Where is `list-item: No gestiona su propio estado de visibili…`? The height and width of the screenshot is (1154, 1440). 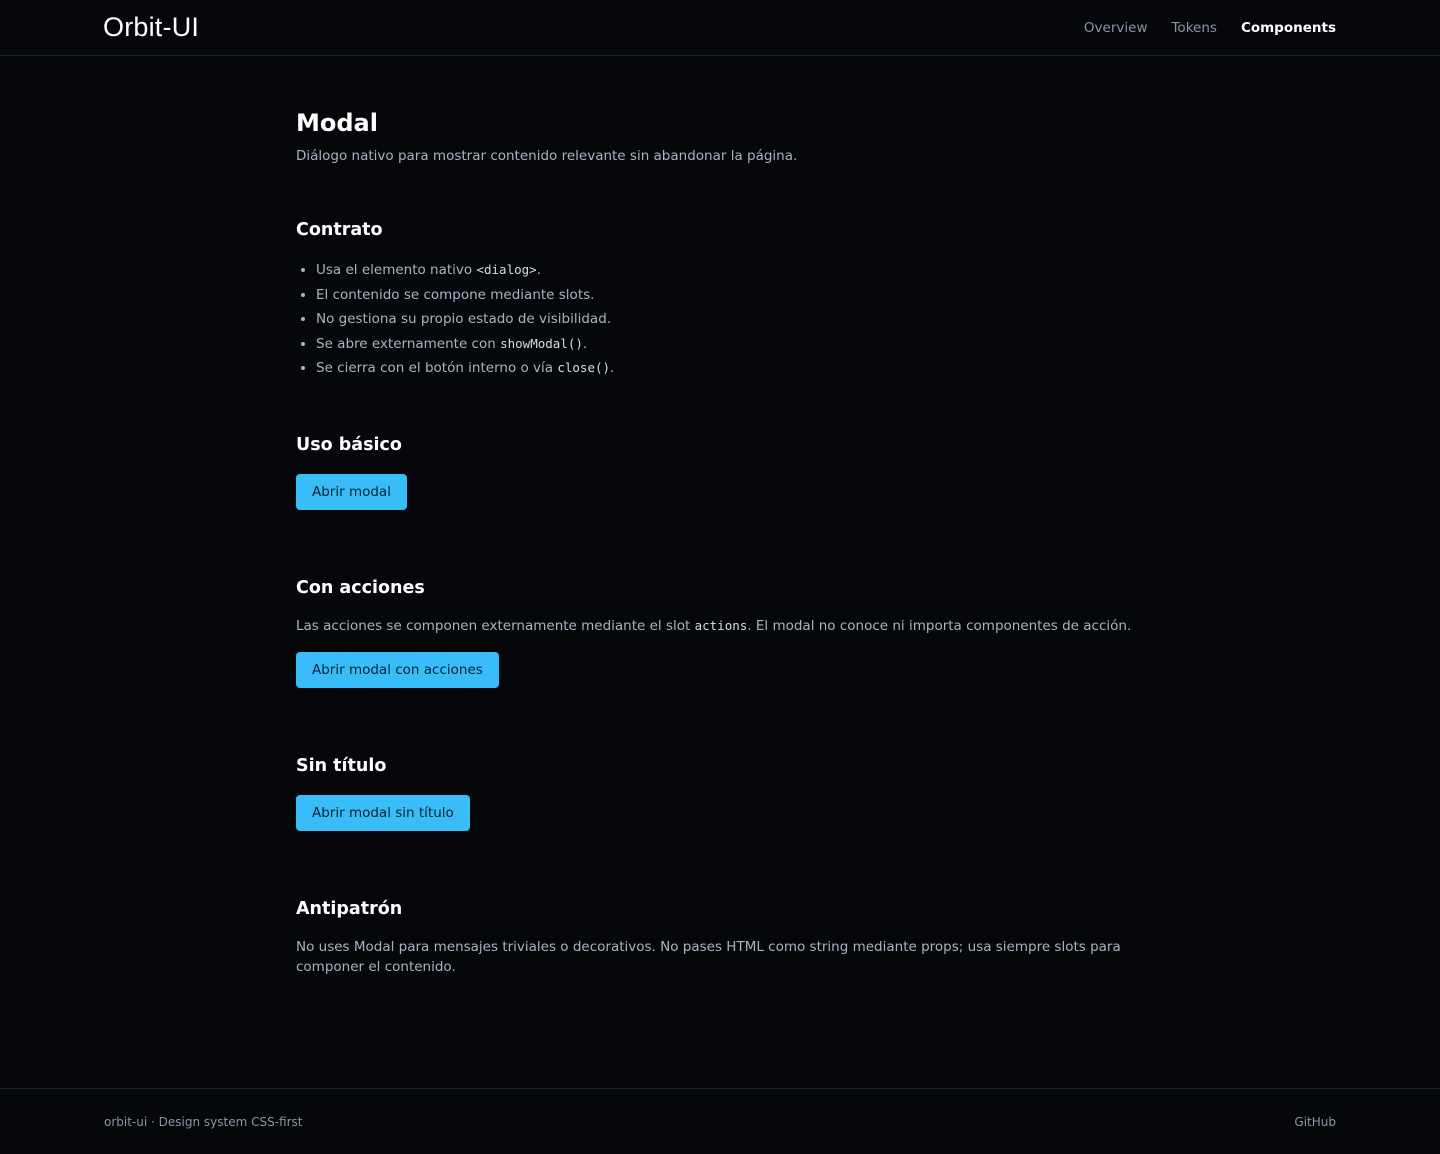 list-item: No gestiona su propio estado de visibili… is located at coordinates (736, 319).